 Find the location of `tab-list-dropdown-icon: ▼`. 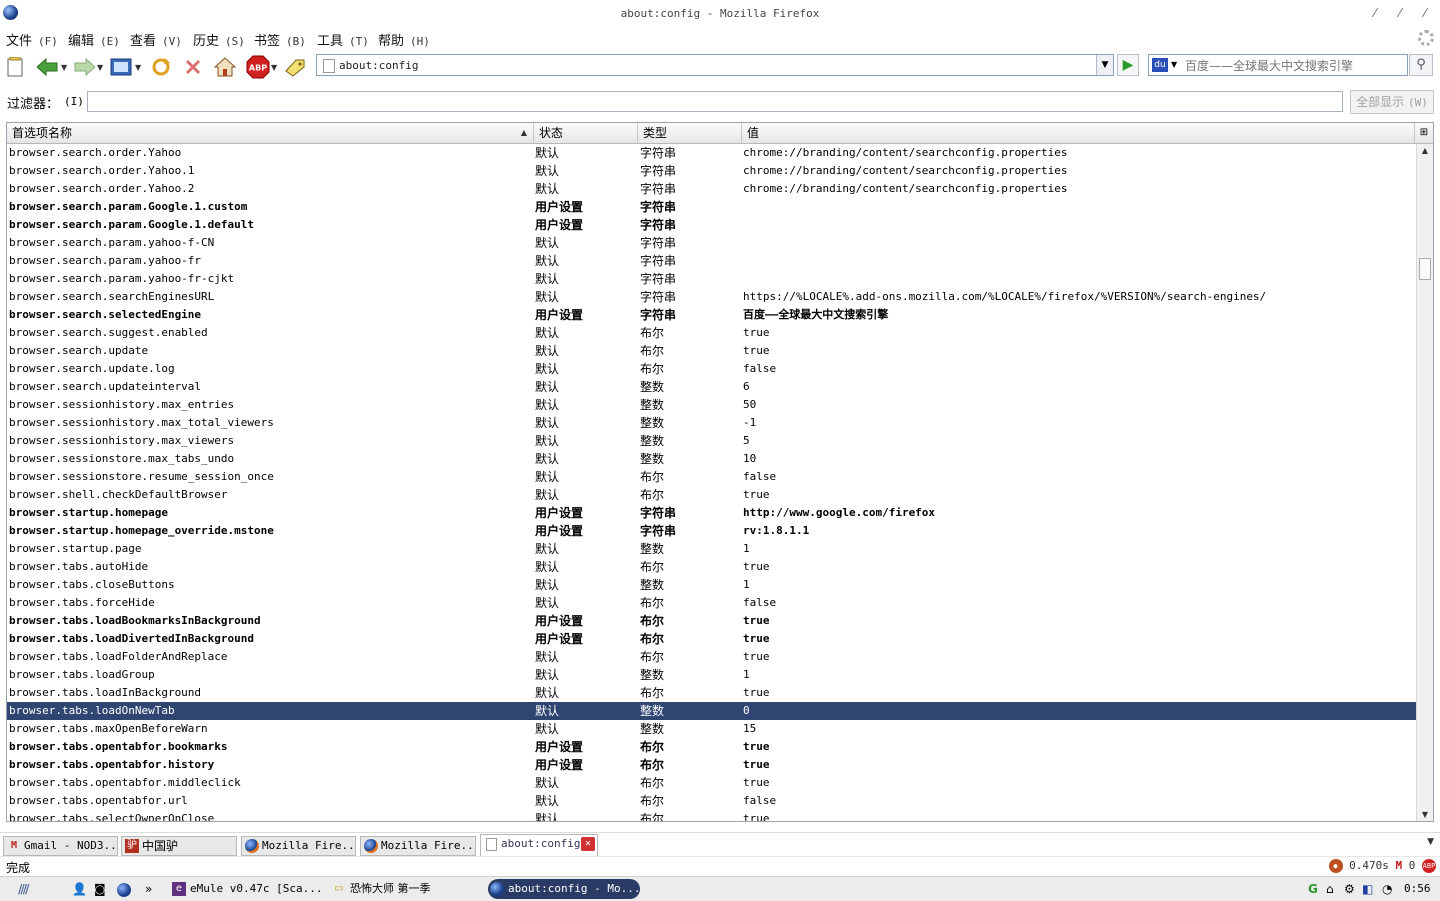

tab-list-dropdown-icon: ▼ is located at coordinates (1430, 842).